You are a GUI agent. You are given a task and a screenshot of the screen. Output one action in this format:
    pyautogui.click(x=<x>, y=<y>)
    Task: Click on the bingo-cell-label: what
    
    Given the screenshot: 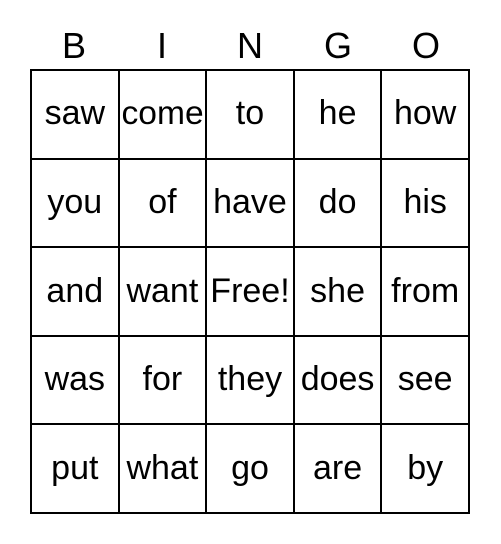 What is the action you would take?
    pyautogui.click(x=162, y=467)
    